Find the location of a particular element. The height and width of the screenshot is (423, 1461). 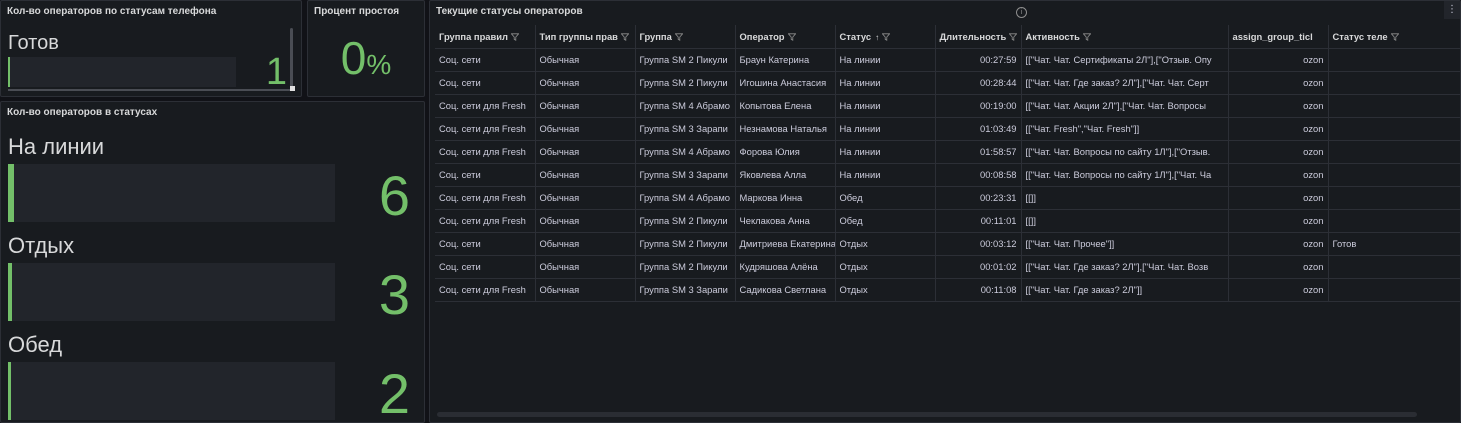

status-value-on-line: 6 is located at coordinates (394, 195).